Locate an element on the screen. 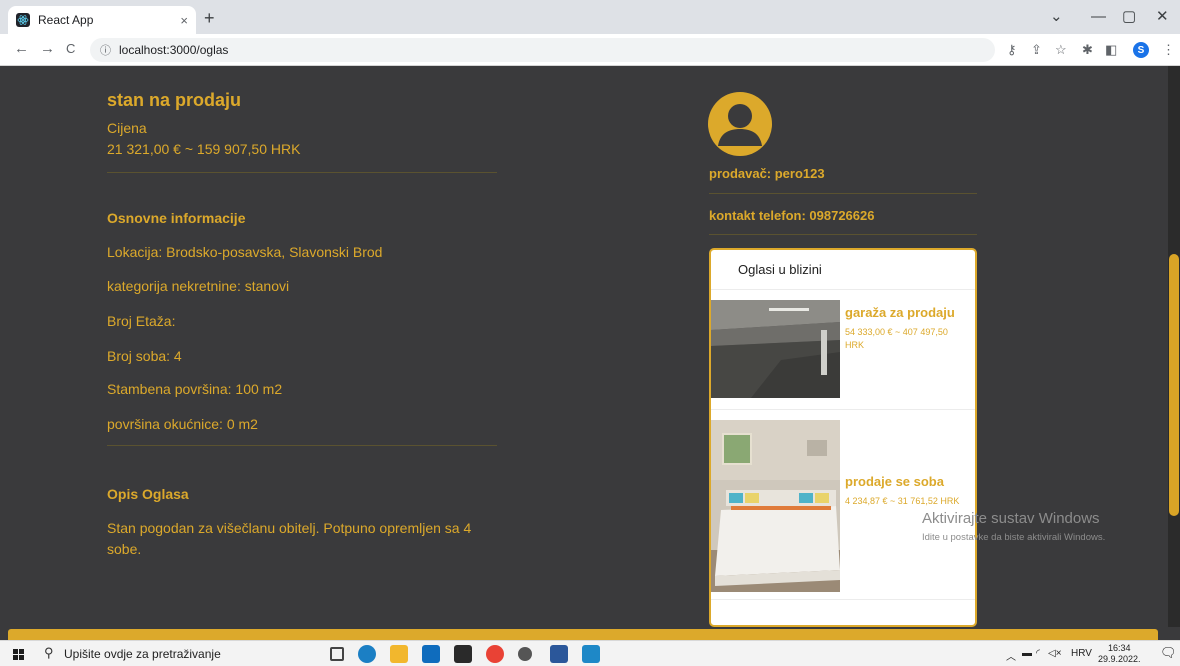 This screenshot has width=1180, height=666. share-icon: ⇪ is located at coordinates (1036, 50).